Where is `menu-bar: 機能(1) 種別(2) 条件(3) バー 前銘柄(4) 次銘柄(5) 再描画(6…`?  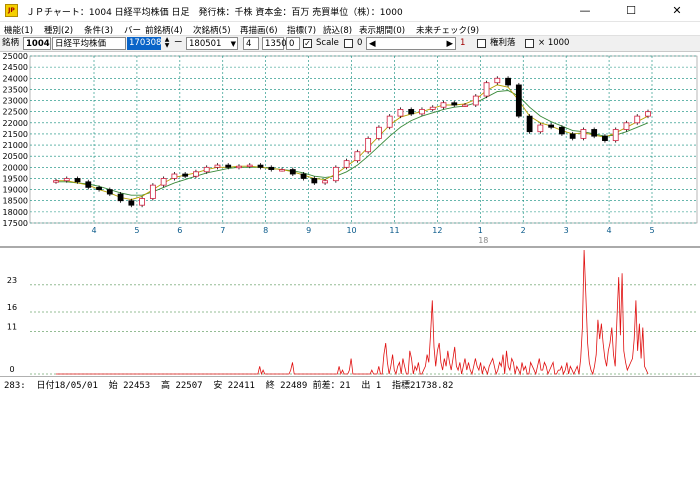
menu-bar: 機能(1) 種別(2) 条件(3) バー 前銘柄(4) 次銘柄(5) 再描画(6… is located at coordinates (350, 29).